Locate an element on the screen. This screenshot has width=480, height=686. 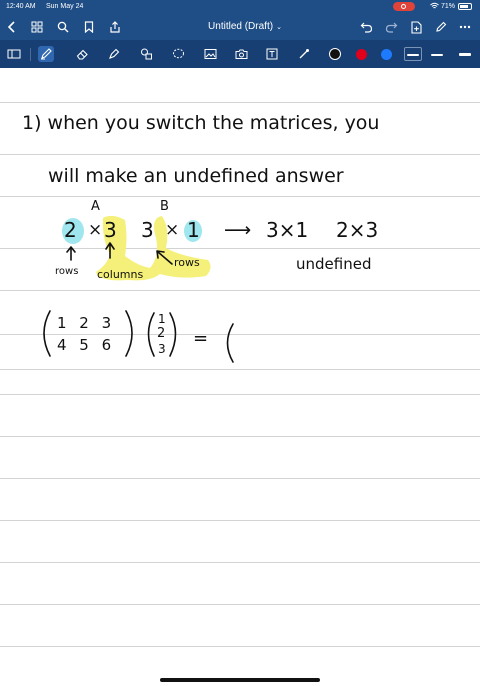
document-title-text: Untitled (Draft) is located at coordinates (241, 26).